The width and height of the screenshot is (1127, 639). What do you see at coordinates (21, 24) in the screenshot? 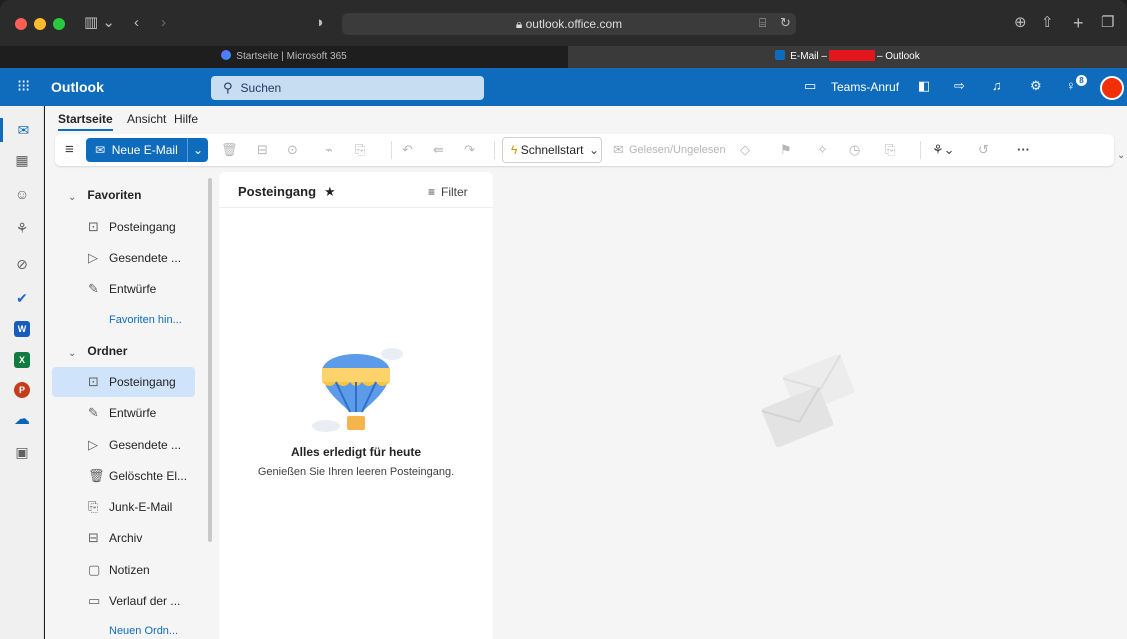
I see `close-window-button` at bounding box center [21, 24].